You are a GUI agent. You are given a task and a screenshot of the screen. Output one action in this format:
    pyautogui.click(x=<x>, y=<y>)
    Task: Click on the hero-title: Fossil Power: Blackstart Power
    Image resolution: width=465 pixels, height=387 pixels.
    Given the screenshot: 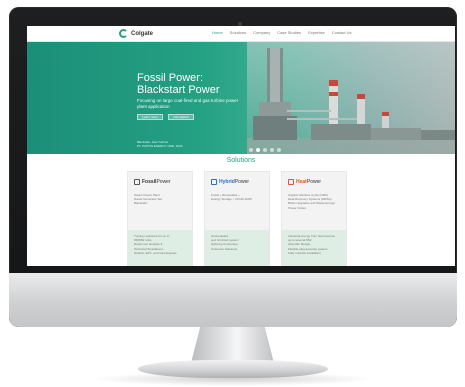 What is the action you would take?
    pyautogui.click(x=178, y=84)
    